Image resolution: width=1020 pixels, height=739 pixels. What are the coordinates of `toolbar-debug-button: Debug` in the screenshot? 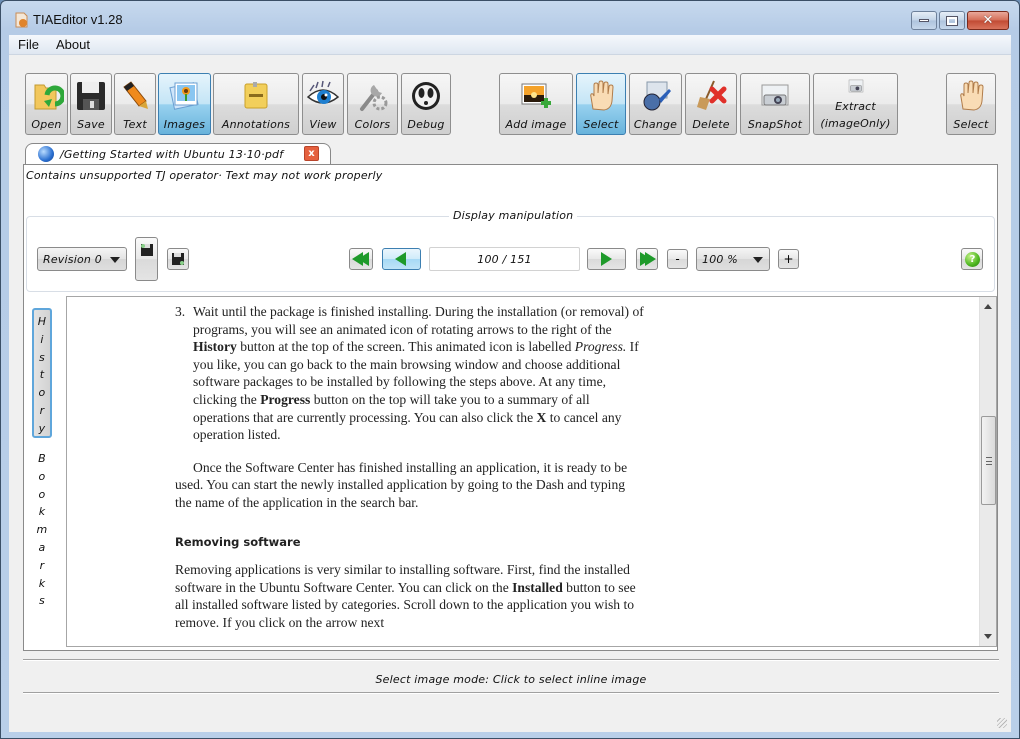 It's located at (426, 104).